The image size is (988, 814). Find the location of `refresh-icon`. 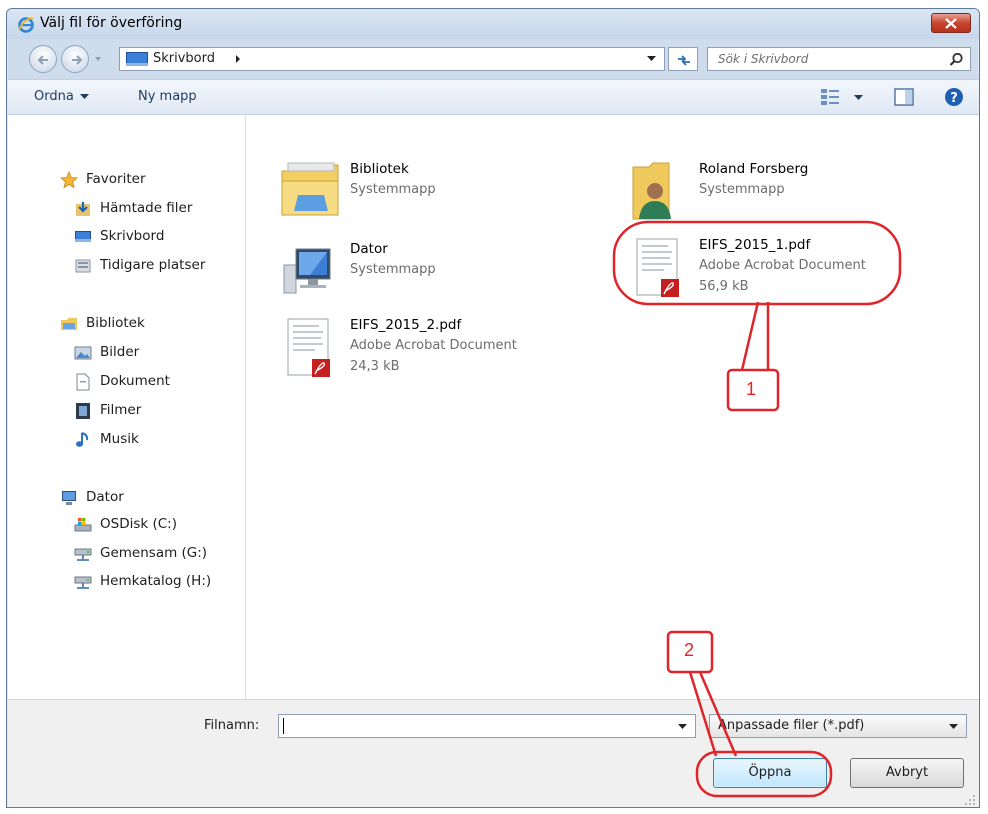

refresh-icon is located at coordinates (684, 60).